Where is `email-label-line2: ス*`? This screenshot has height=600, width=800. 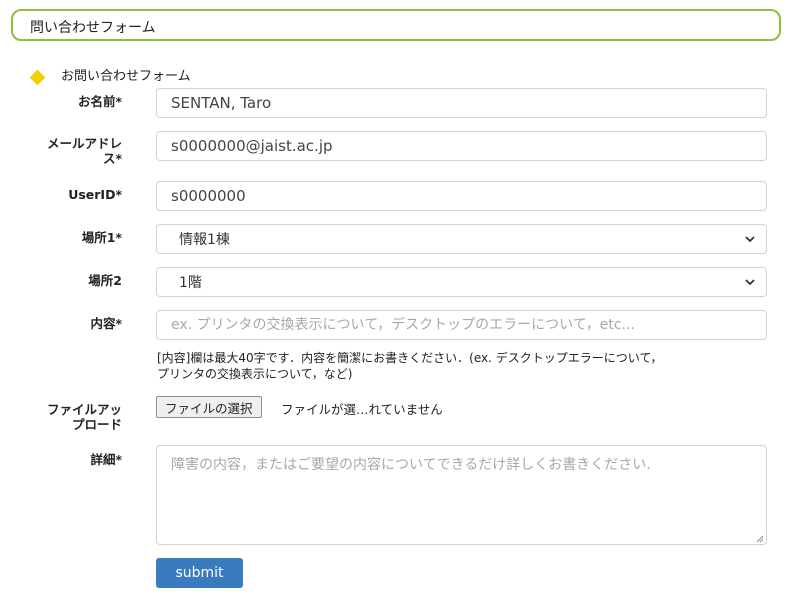 email-label-line2: ス* is located at coordinates (112, 158).